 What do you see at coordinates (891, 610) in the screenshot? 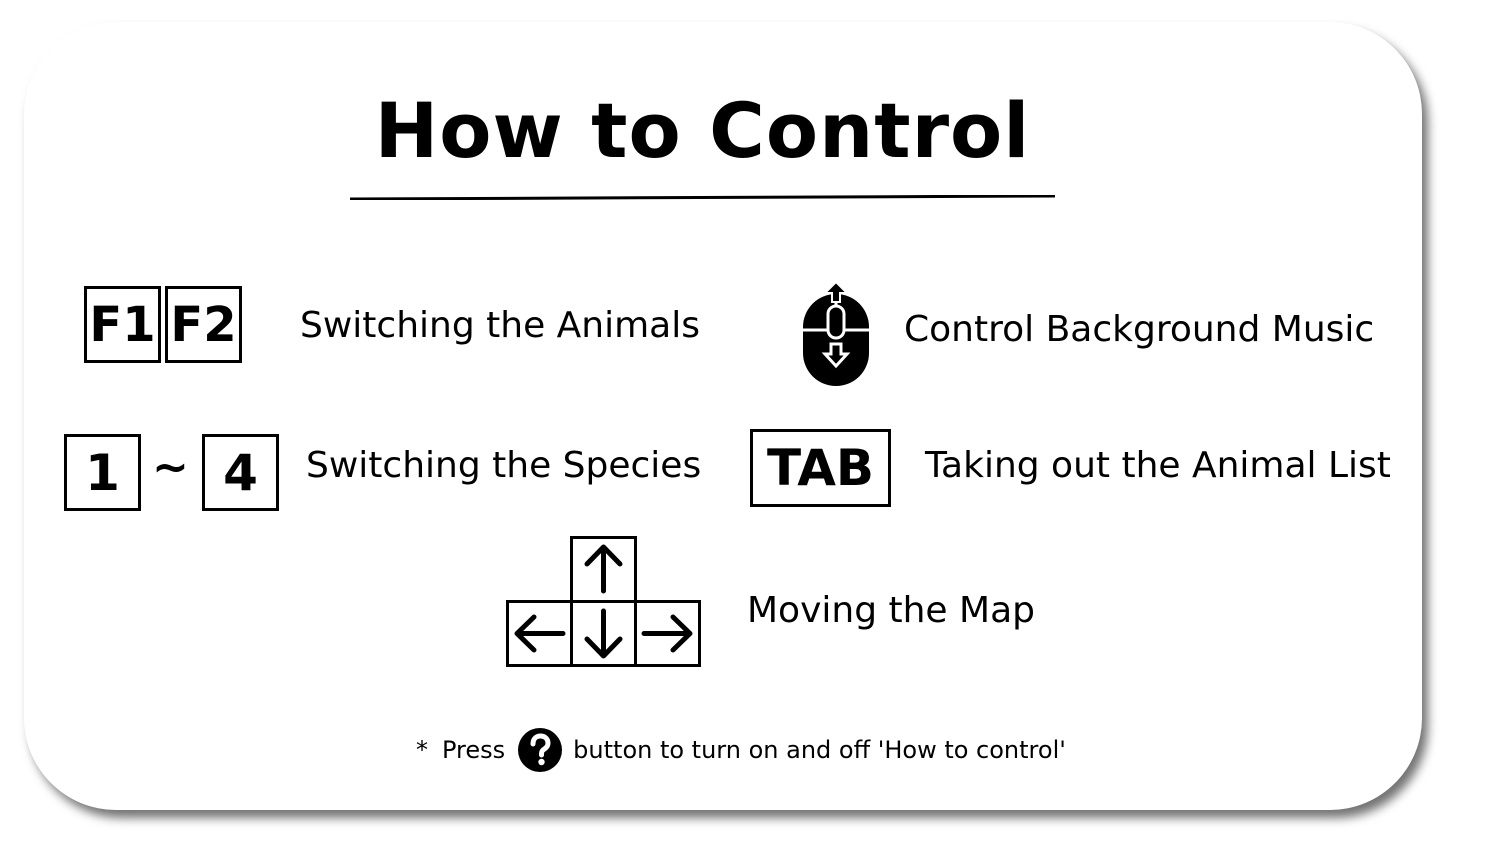
I see `move-map-label: Moving the Map` at bounding box center [891, 610].